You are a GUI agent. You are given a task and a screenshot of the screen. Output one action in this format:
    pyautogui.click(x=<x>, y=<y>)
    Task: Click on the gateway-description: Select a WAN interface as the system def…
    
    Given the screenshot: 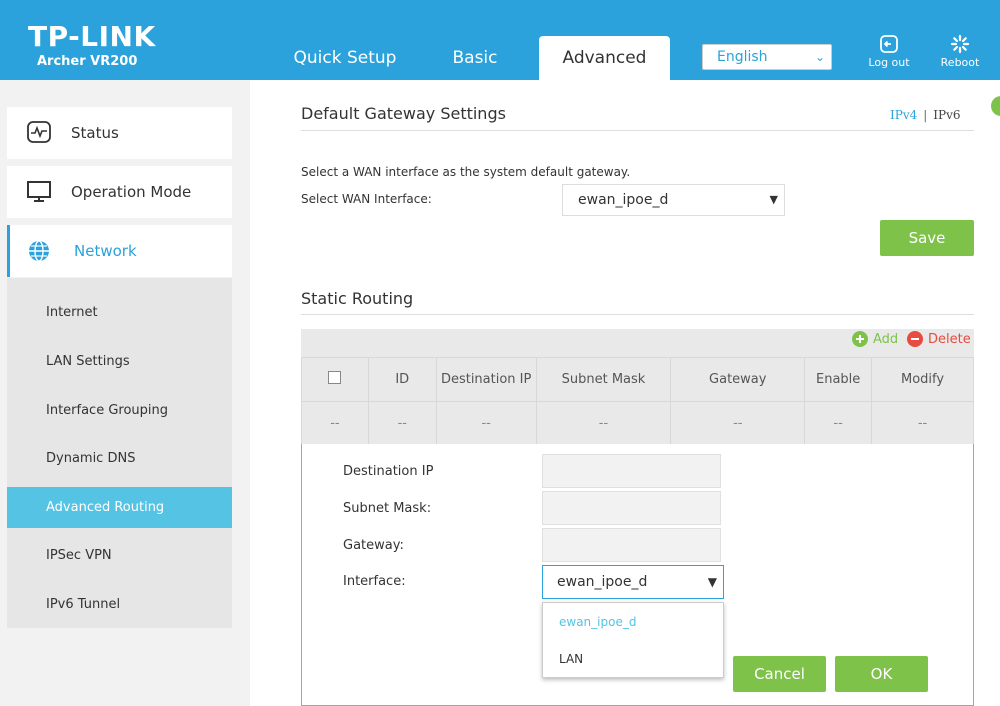 What is the action you would take?
    pyautogui.click(x=466, y=172)
    